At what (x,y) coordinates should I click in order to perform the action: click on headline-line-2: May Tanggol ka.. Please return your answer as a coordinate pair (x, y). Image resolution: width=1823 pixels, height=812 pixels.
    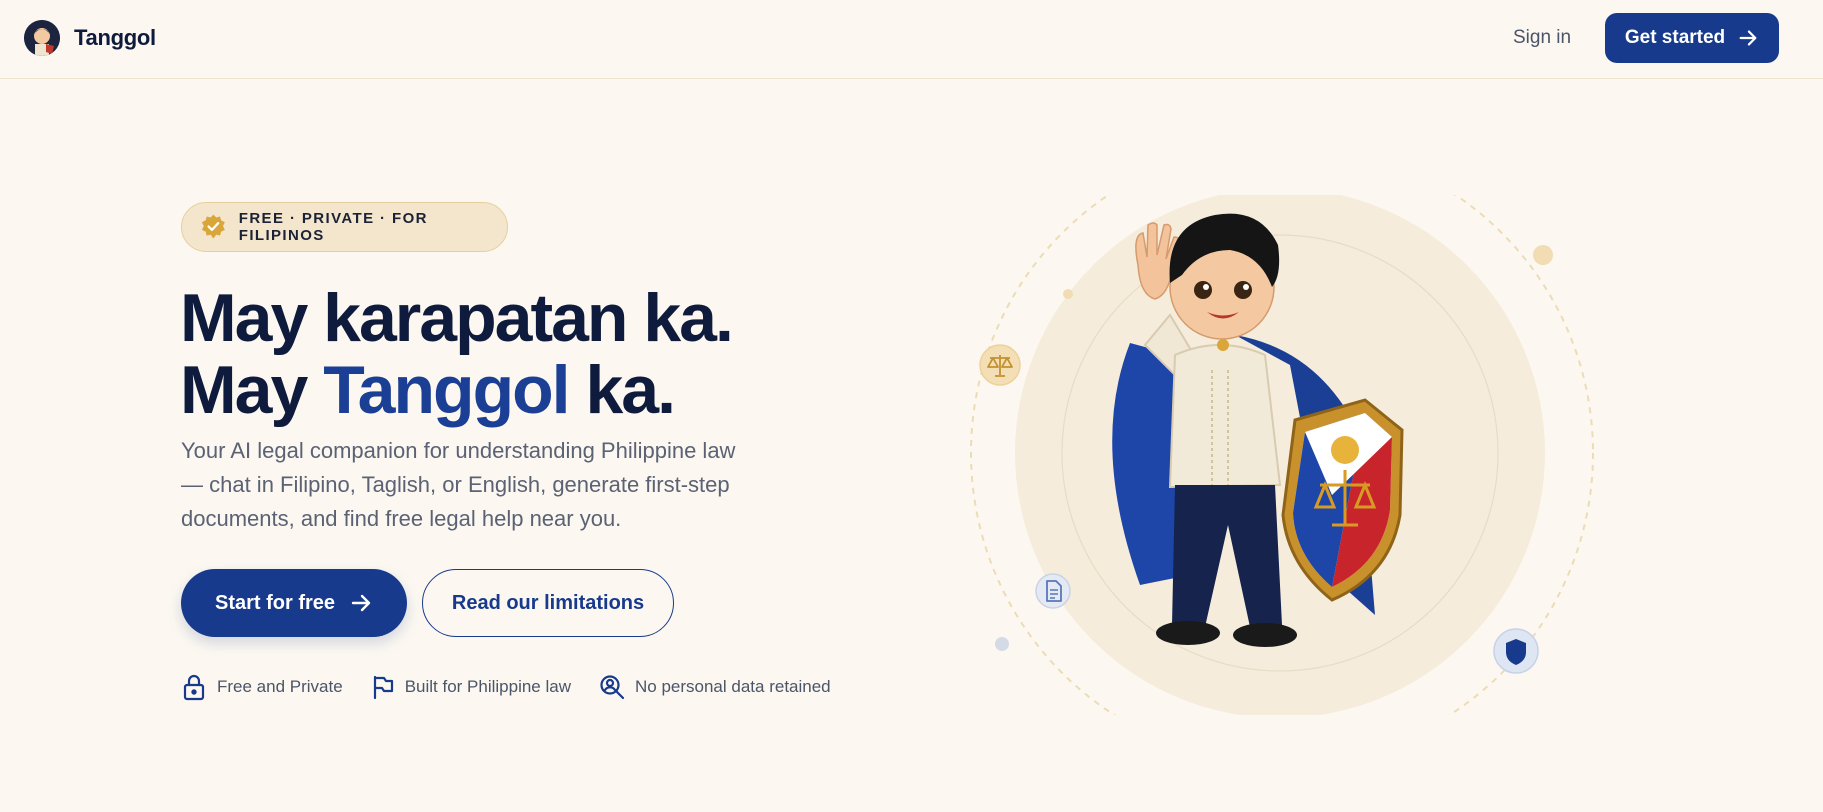
    Looking at the image, I should click on (428, 390).